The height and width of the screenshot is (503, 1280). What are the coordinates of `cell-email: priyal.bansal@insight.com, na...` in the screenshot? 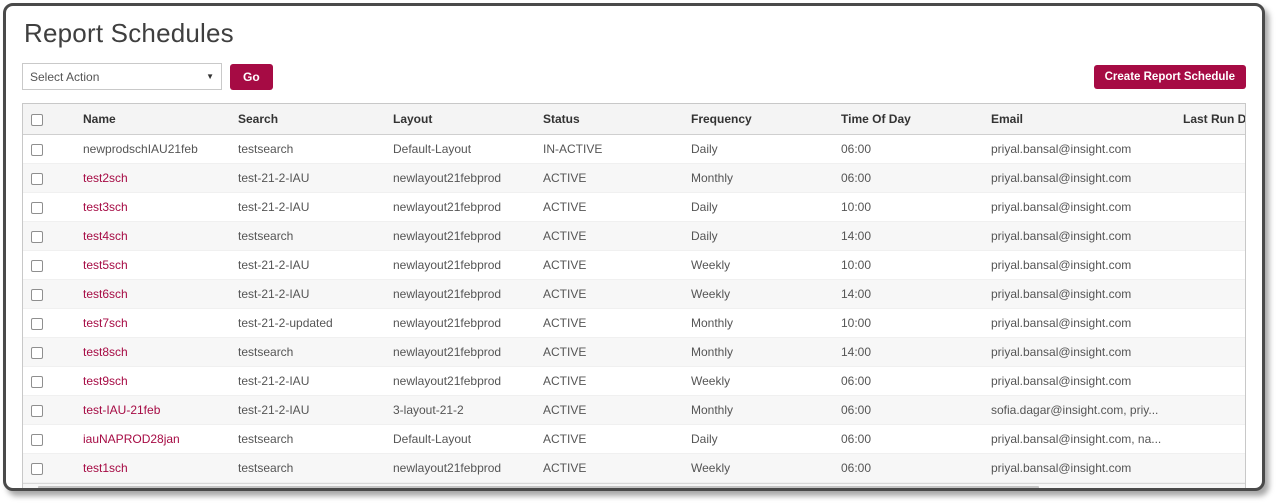 It's located at (1076, 439).